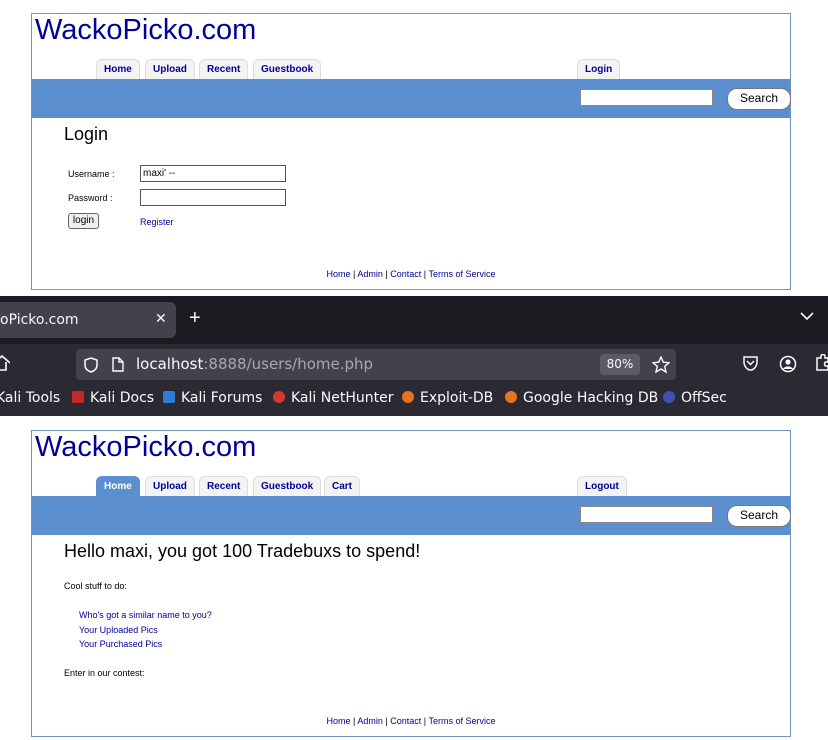  I want to click on bookmark-label: Kali NetHunter, so click(342, 398).